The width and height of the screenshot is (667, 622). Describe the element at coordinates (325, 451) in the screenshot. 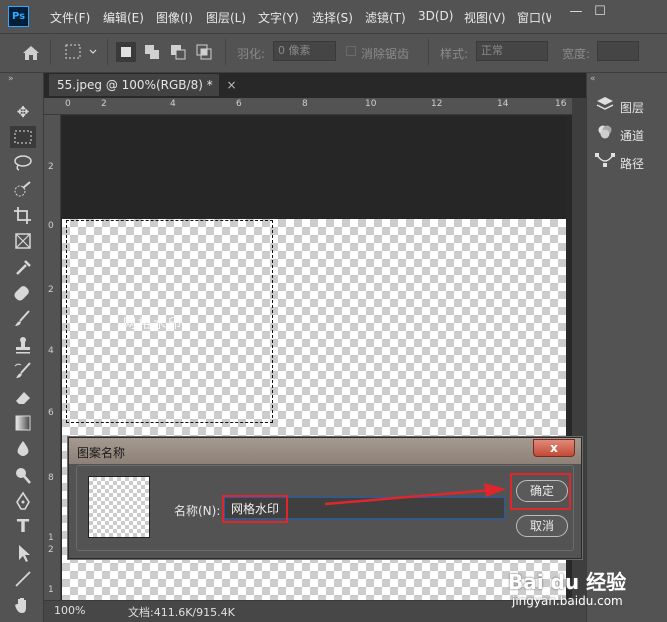

I see `dialog-title-bar` at that location.